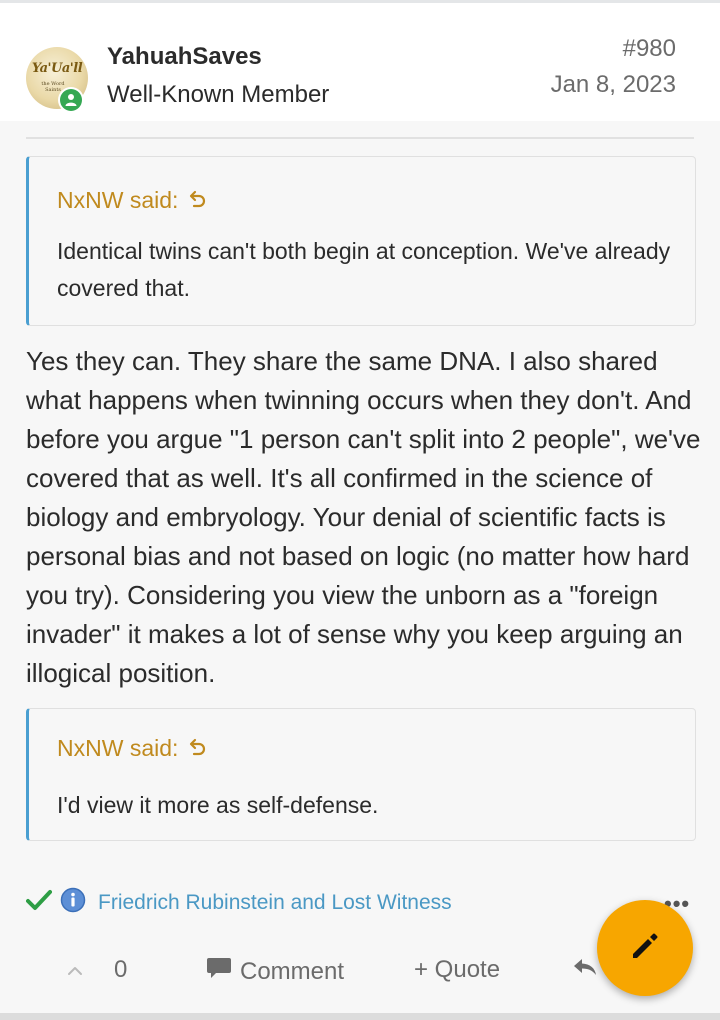 The height and width of the screenshot is (1020, 720). Describe the element at coordinates (275, 903) in the screenshot. I see `reaction-users-link: Friedrich Rubinstein and Lost Witness` at that location.